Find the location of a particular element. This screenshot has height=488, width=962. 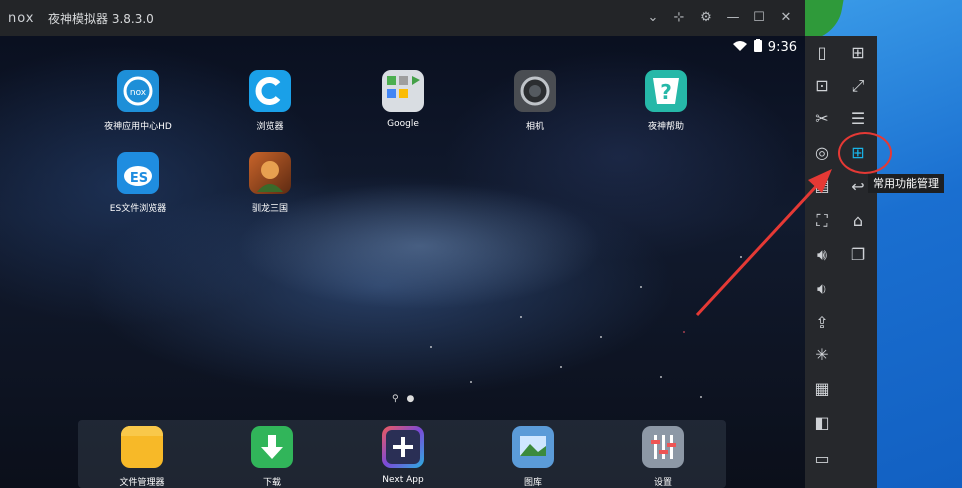

camera-icon is located at coordinates (535, 91).